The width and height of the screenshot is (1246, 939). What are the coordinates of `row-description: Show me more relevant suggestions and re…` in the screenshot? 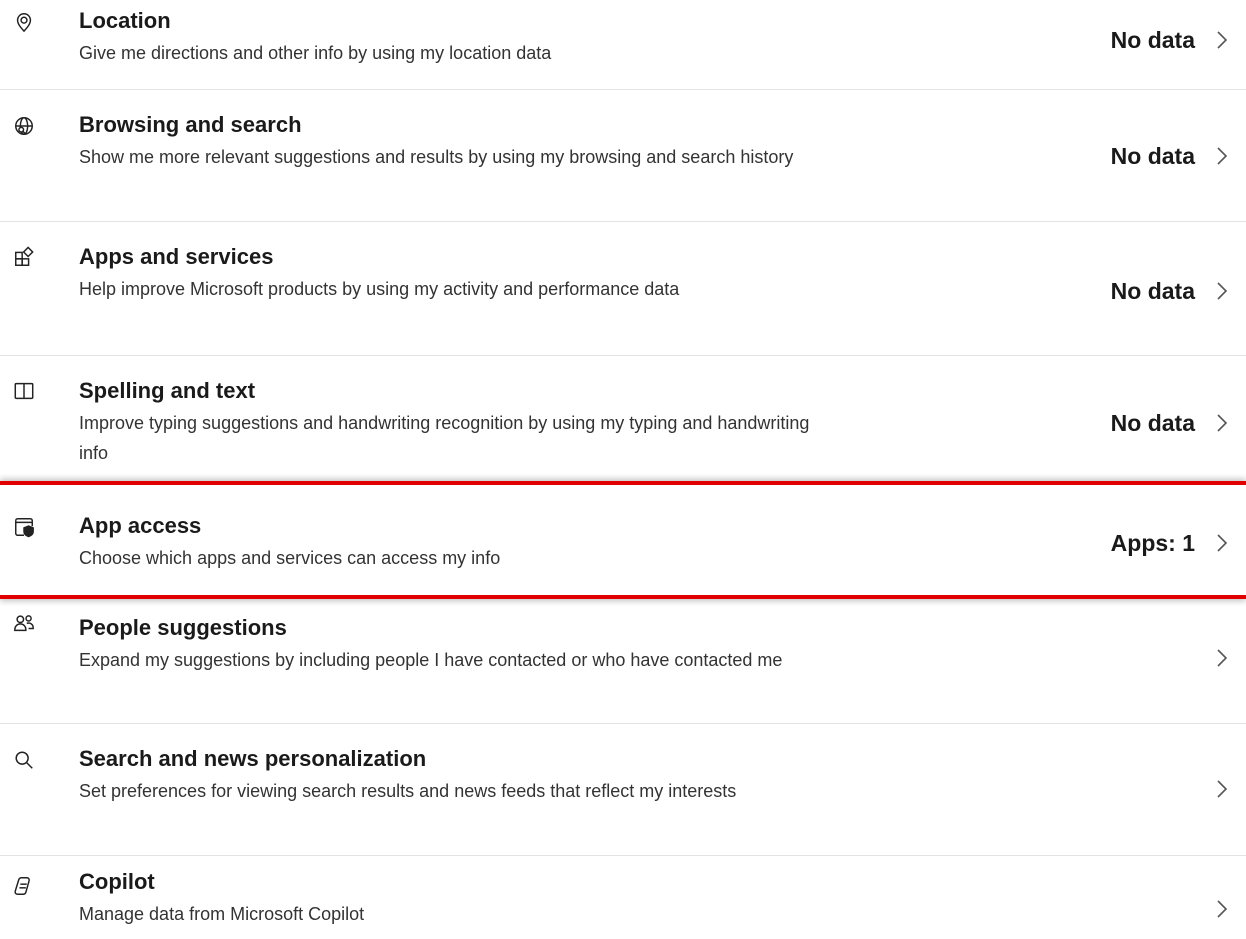 It's located at (436, 157).